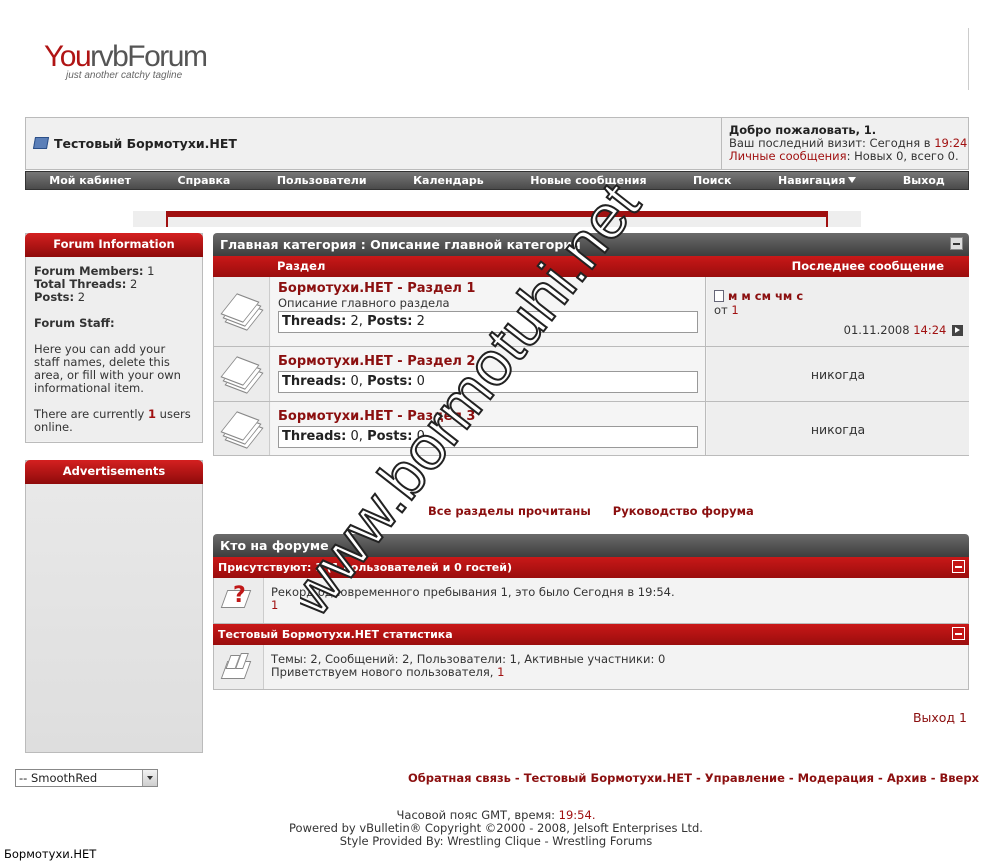 This screenshot has width=992, height=864. What do you see at coordinates (488, 437) in the screenshot?
I see `forum-stats: Threads: 0, Posts: 0` at bounding box center [488, 437].